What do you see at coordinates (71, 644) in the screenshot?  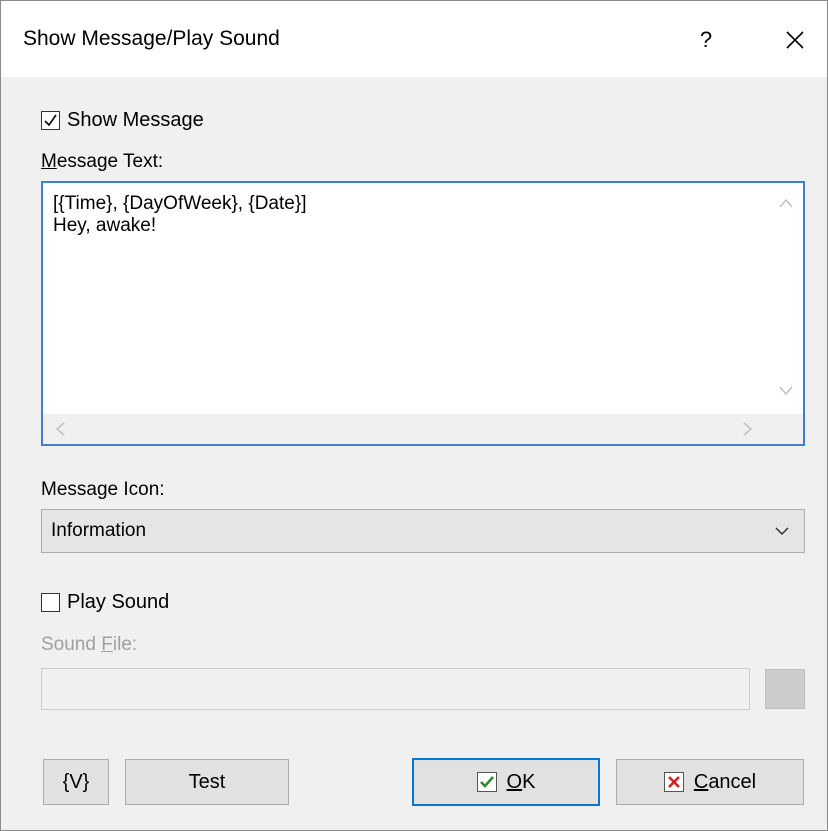 I see `sound-file-label-pre: Sound` at bounding box center [71, 644].